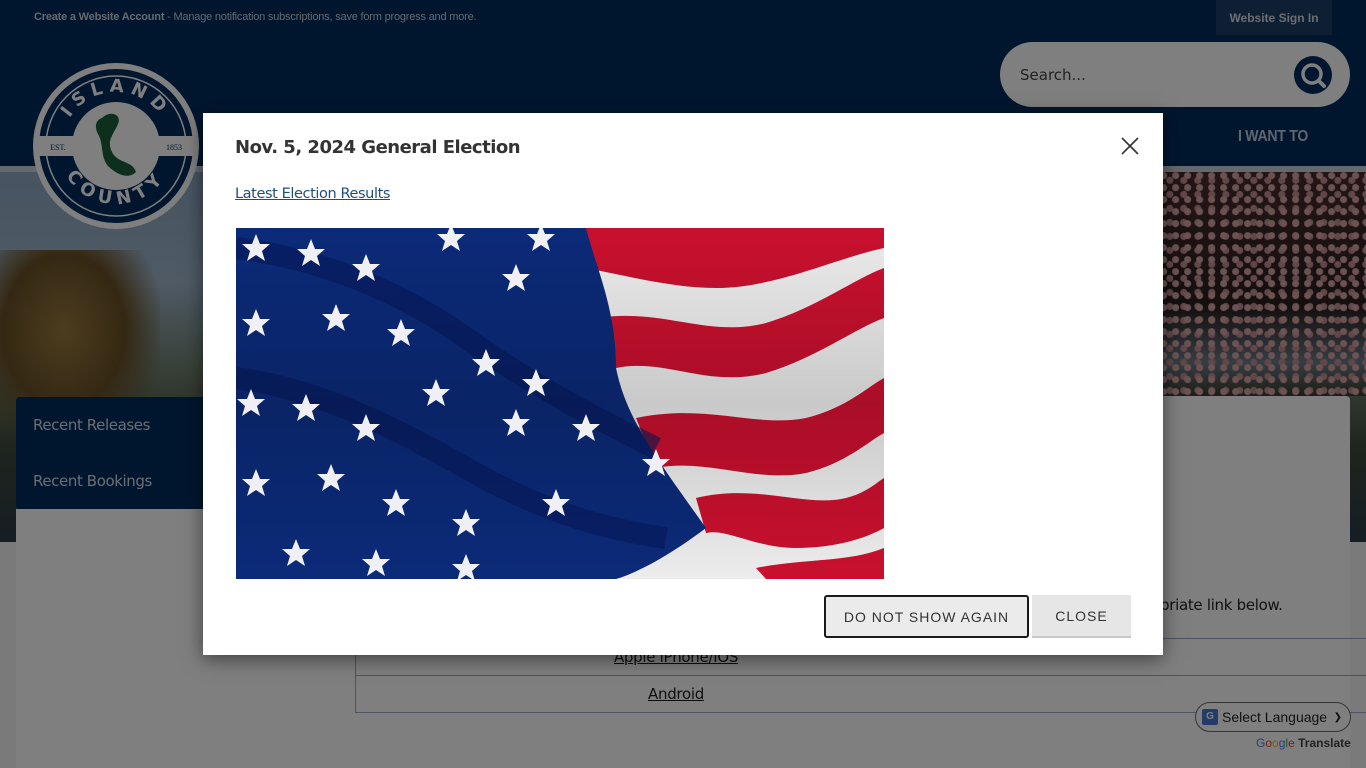 The width and height of the screenshot is (1366, 768). Describe the element at coordinates (378, 147) in the screenshot. I see `modal-title: Nov. 5, 2024 General Election` at that location.